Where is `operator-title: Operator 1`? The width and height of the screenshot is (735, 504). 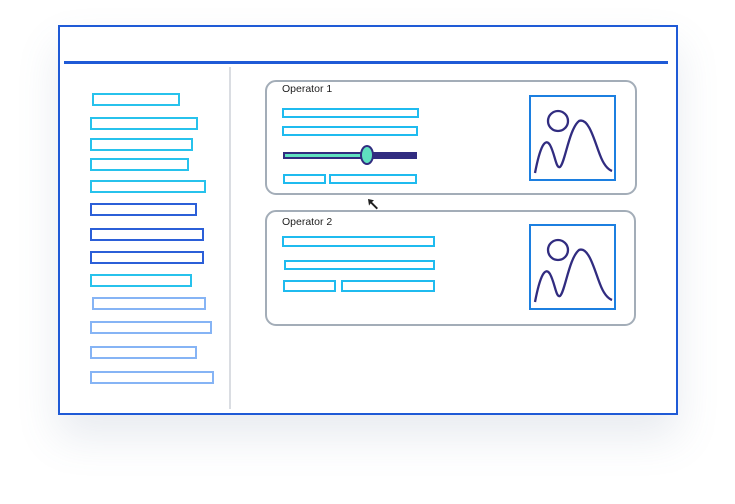 operator-title: Operator 1 is located at coordinates (307, 89).